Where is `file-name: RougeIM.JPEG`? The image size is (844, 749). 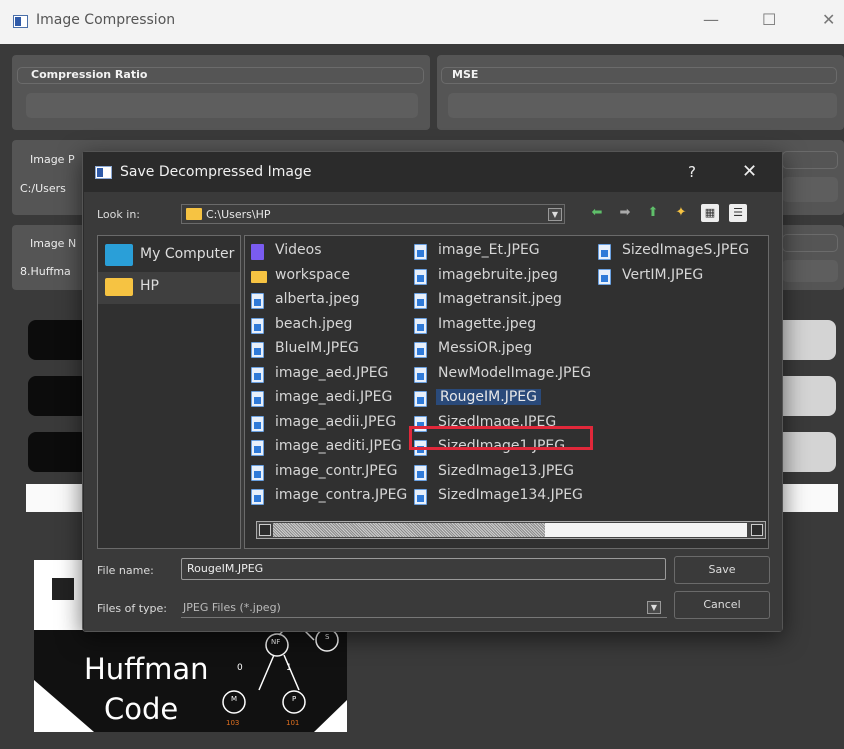 file-name: RougeIM.JPEG is located at coordinates (488, 397).